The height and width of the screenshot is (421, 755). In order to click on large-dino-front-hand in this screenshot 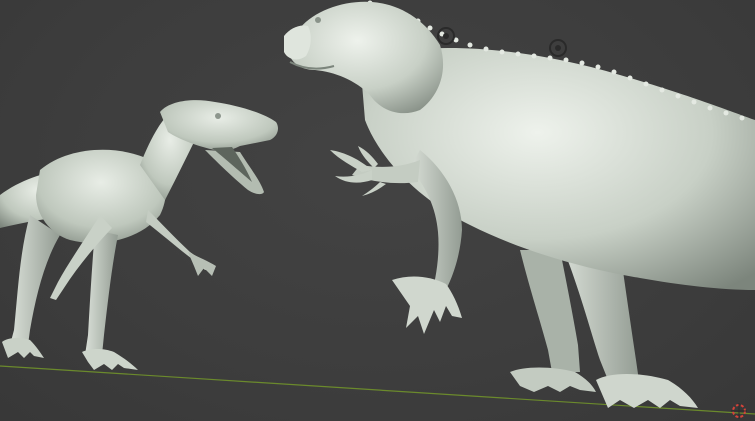, I will do `click(427, 305)`.